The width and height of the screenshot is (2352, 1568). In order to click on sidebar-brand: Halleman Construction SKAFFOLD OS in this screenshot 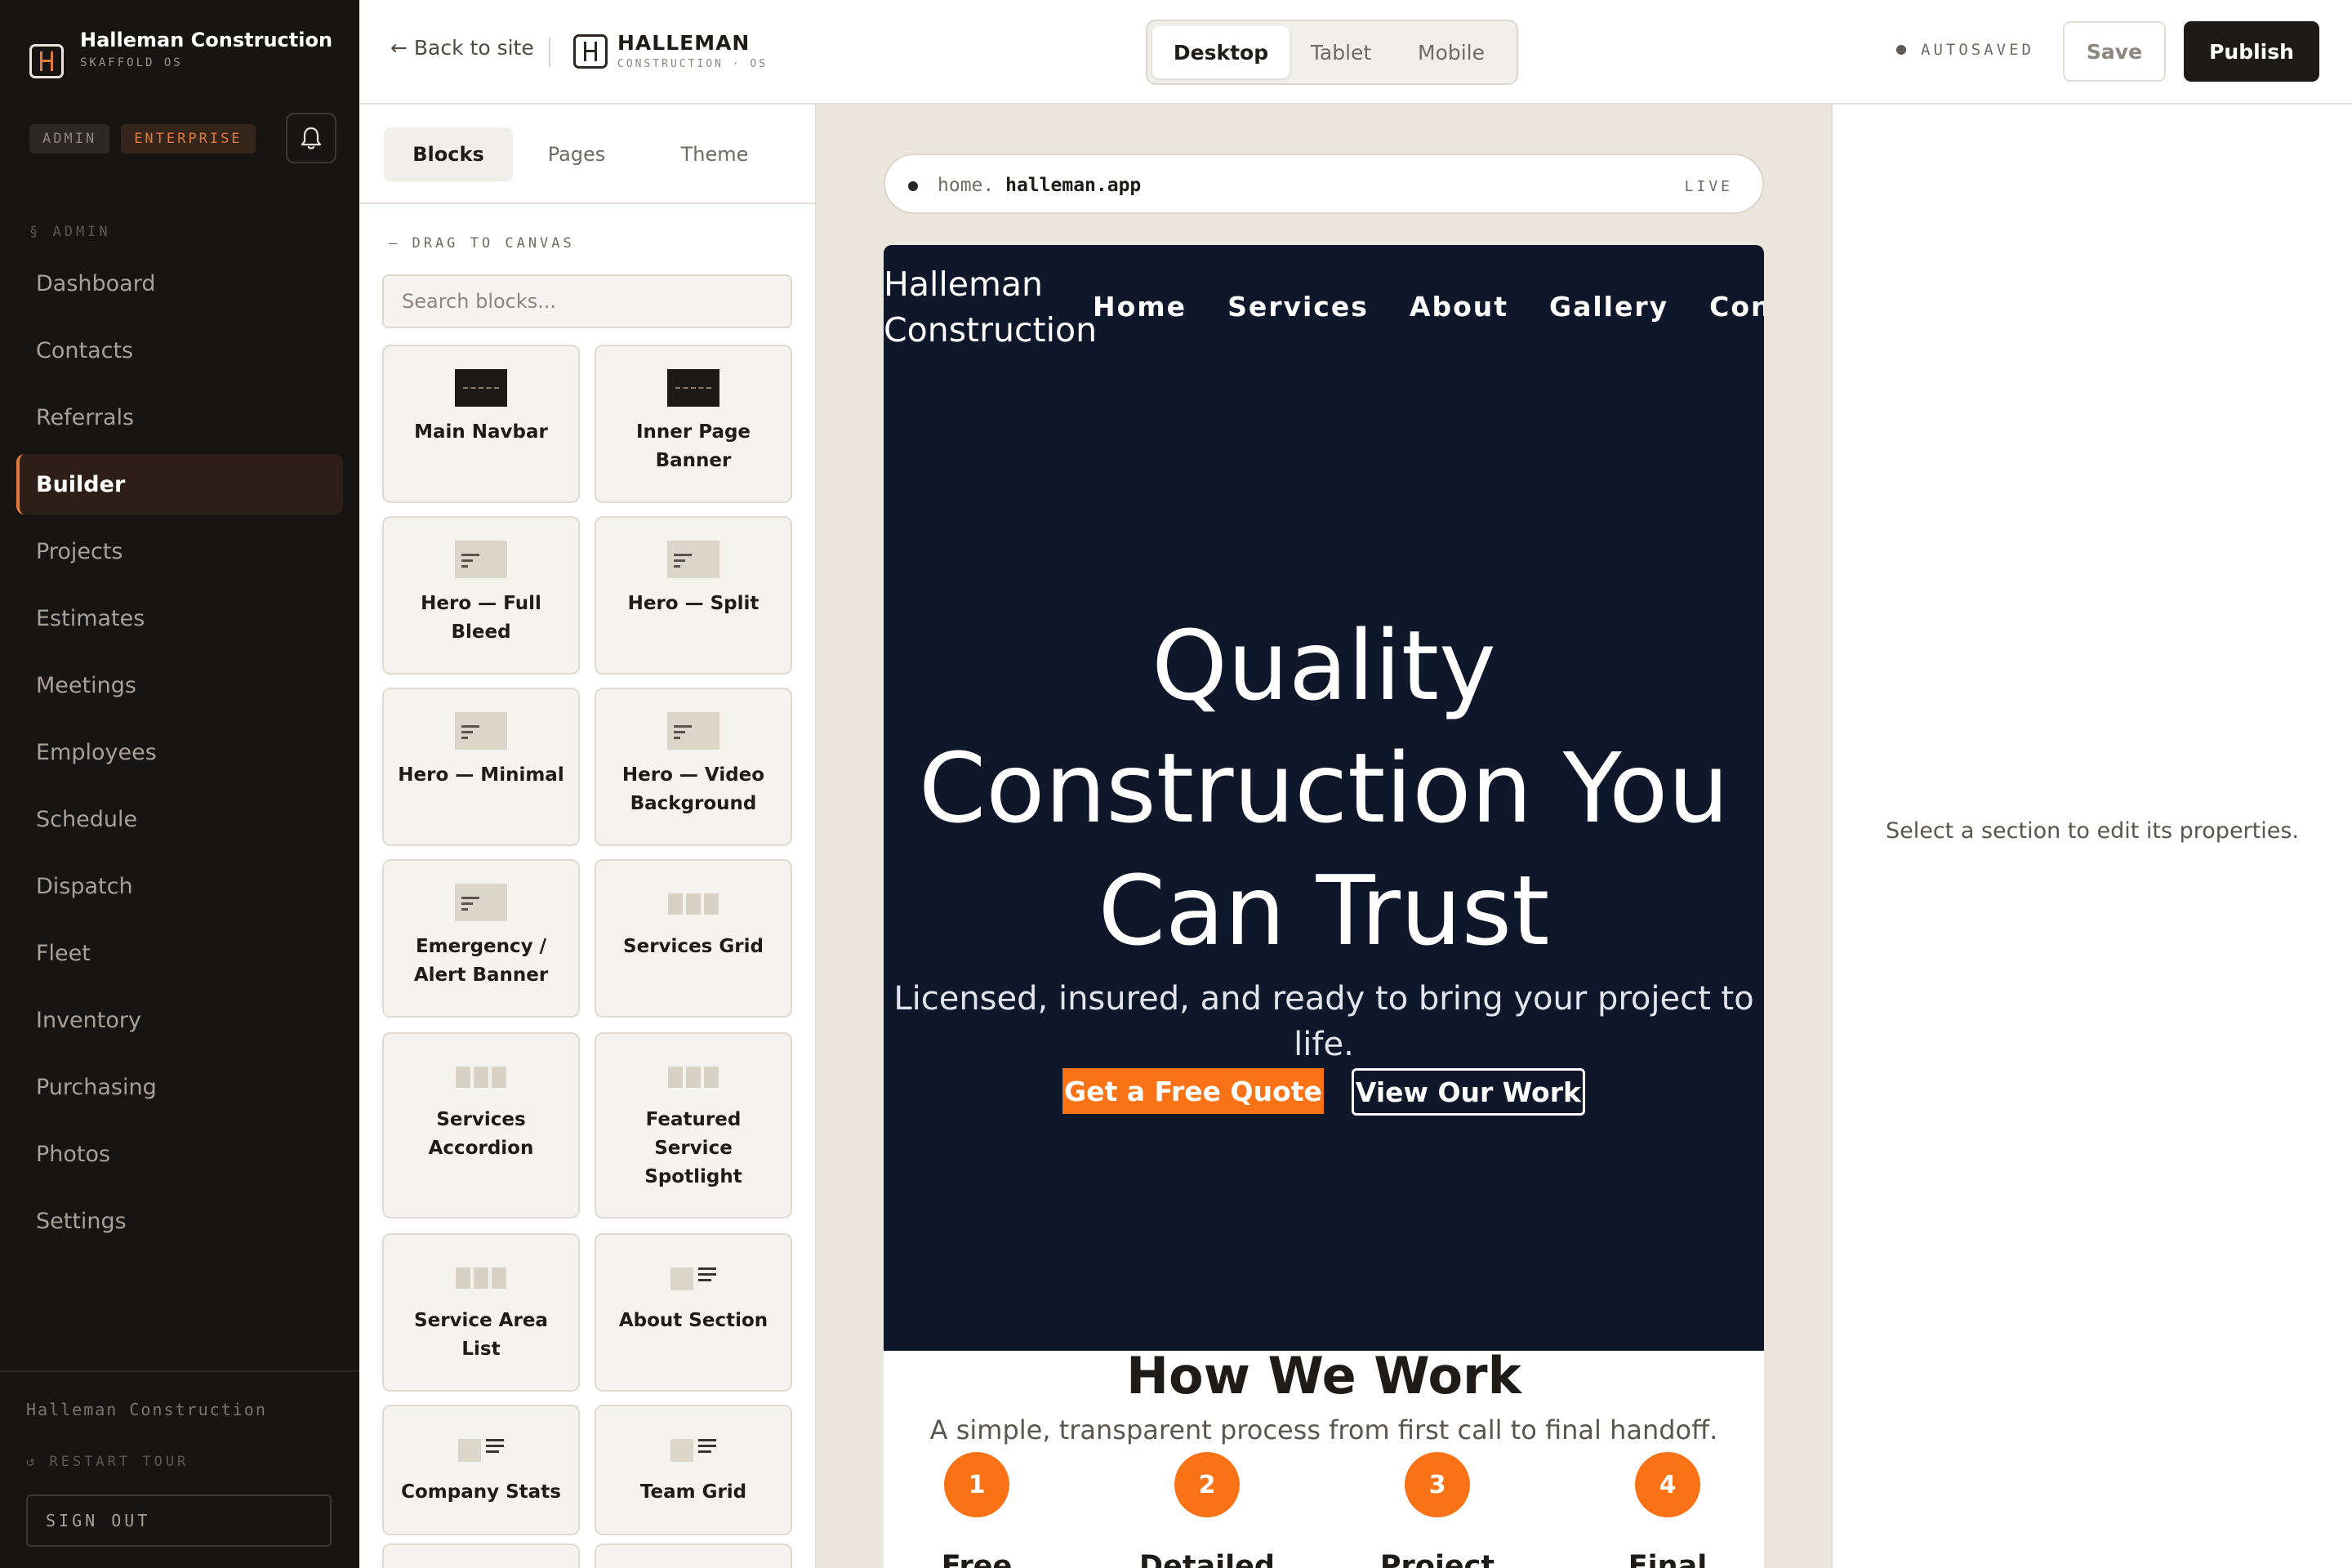, I will do `click(180, 53)`.